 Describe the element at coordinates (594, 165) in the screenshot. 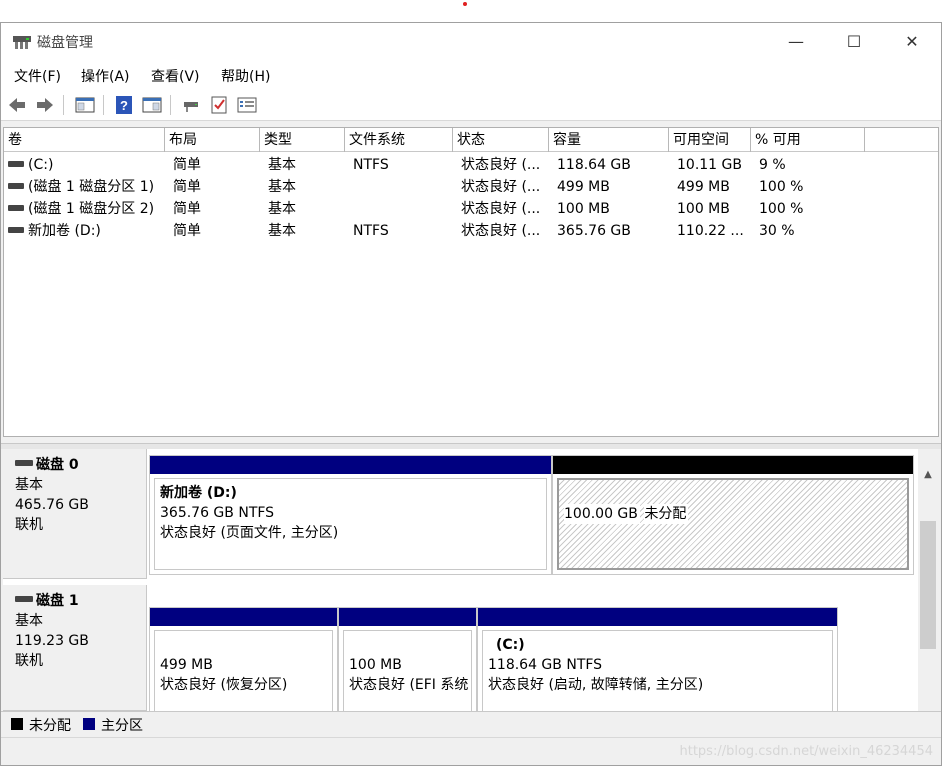

I see `capacity-cell: 118.64 GB` at that location.